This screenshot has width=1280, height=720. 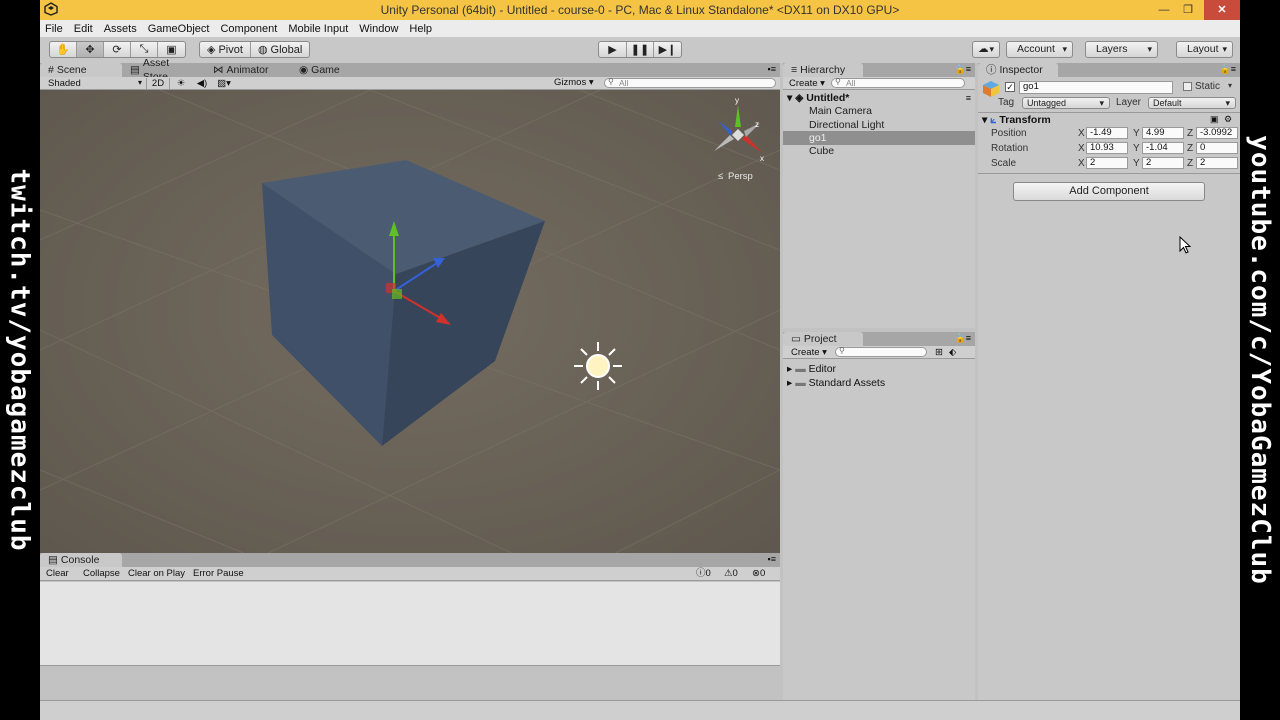 I want to click on audio-toggle-icon: ◀), so click(x=202, y=83).